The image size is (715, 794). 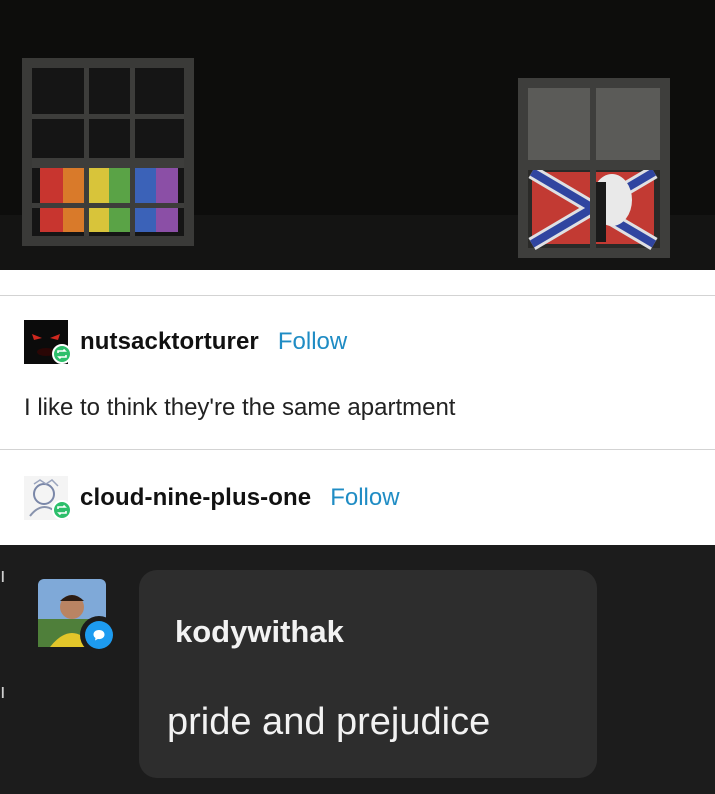 I want to click on post-header: cloud-nine-plus-one Follow, so click(x=212, y=498).